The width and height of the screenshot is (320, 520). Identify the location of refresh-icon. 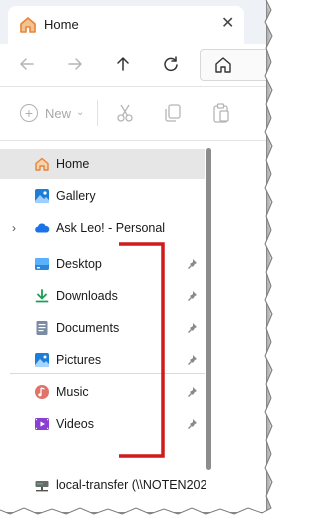
(171, 64).